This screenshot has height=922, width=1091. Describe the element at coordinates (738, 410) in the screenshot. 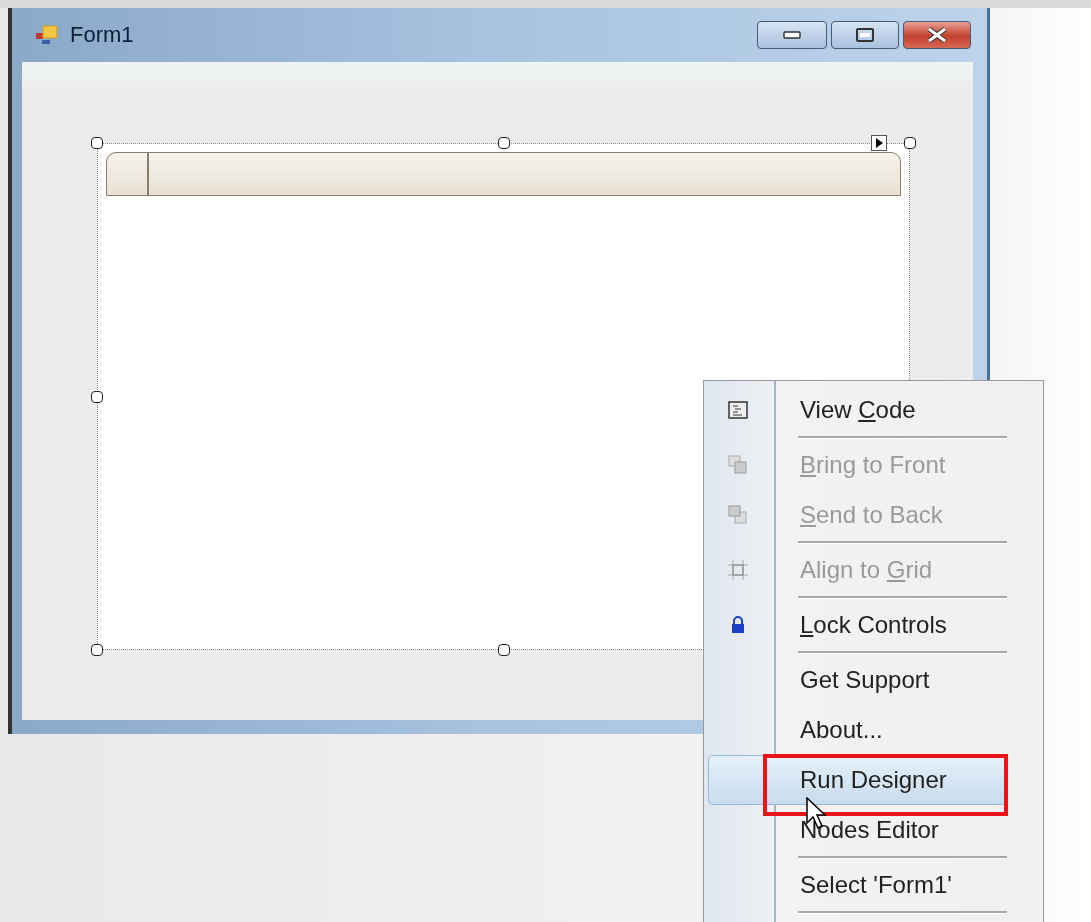

I see `code-file-icon` at that location.